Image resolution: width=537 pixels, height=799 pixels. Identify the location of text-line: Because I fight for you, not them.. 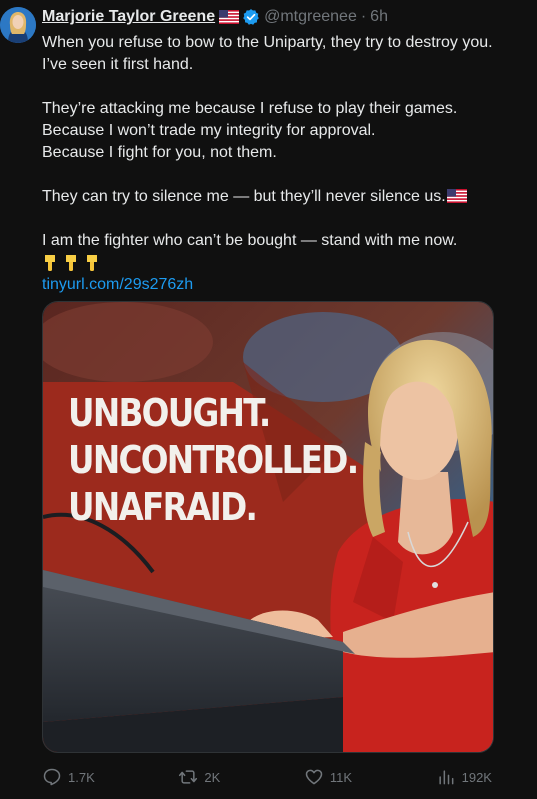
(159, 152).